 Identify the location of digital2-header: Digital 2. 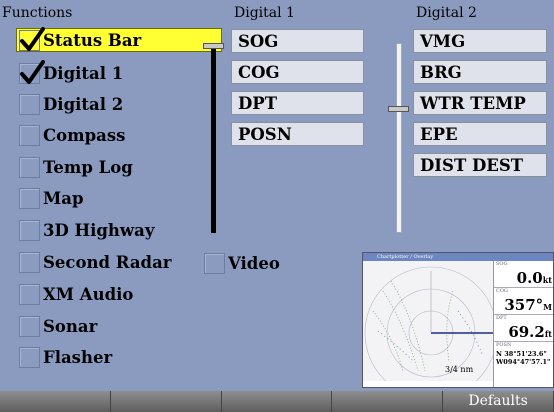
(446, 13).